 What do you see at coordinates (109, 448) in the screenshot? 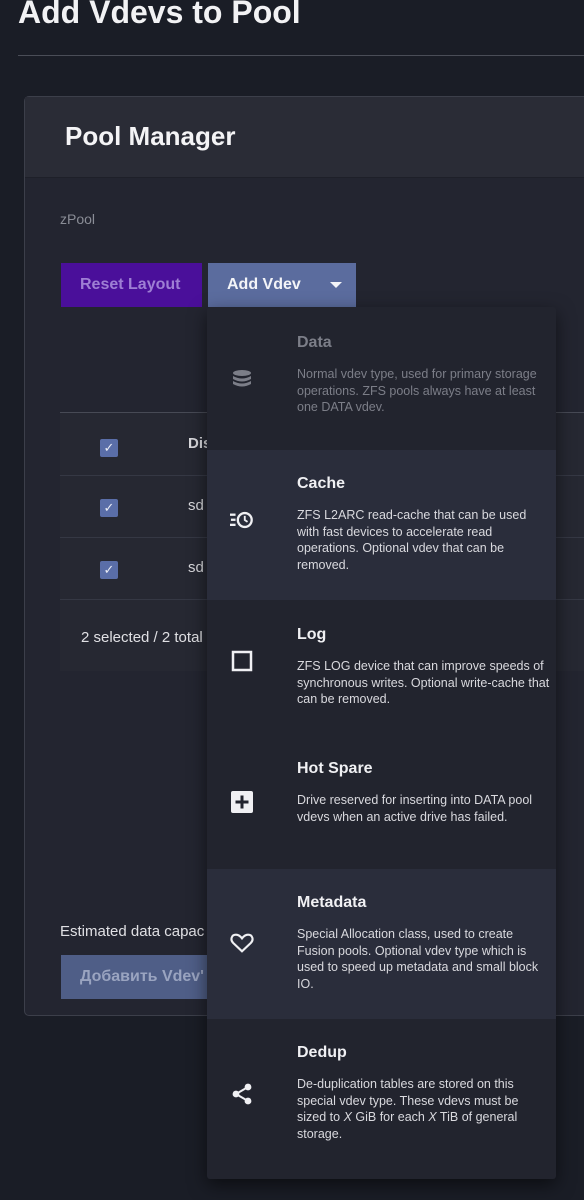
I see `select-all-checkbox: ✓` at bounding box center [109, 448].